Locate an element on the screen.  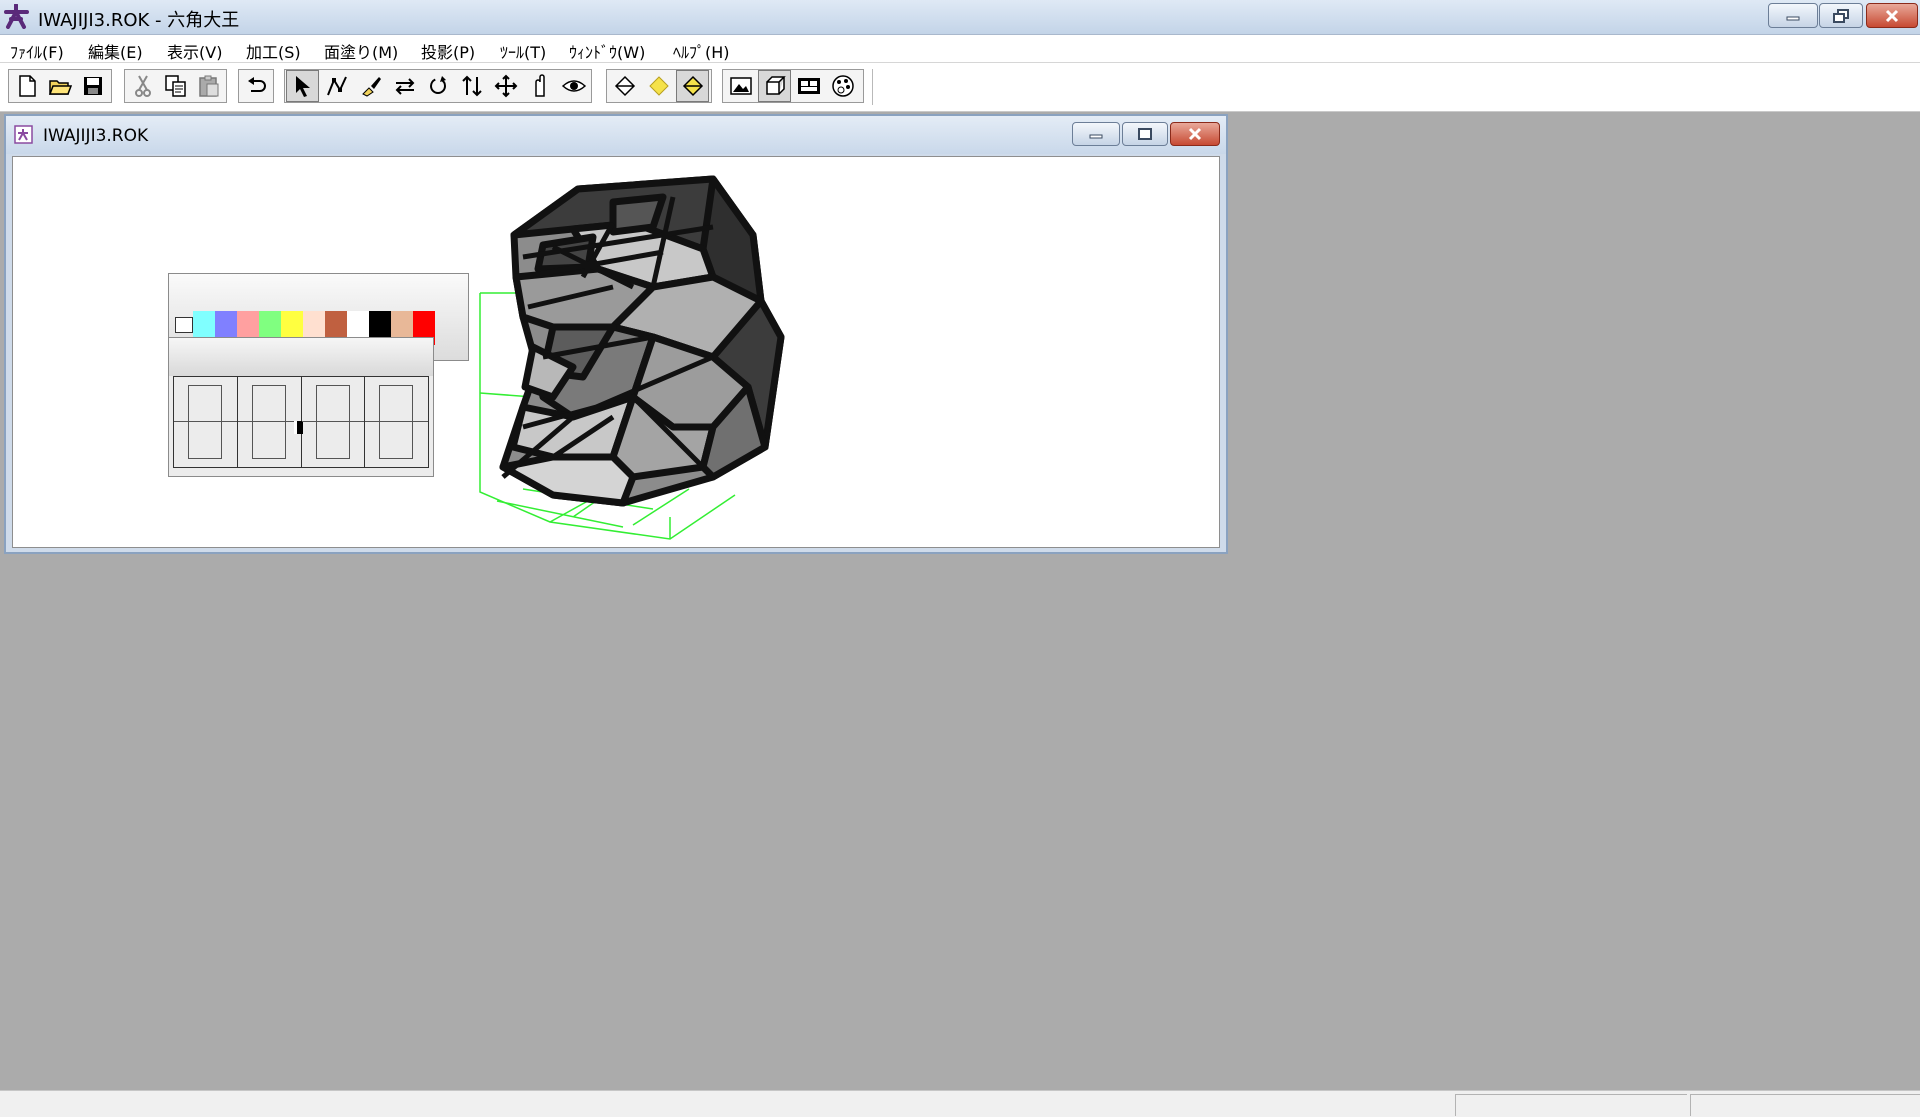
new-file-button is located at coordinates (26, 86).